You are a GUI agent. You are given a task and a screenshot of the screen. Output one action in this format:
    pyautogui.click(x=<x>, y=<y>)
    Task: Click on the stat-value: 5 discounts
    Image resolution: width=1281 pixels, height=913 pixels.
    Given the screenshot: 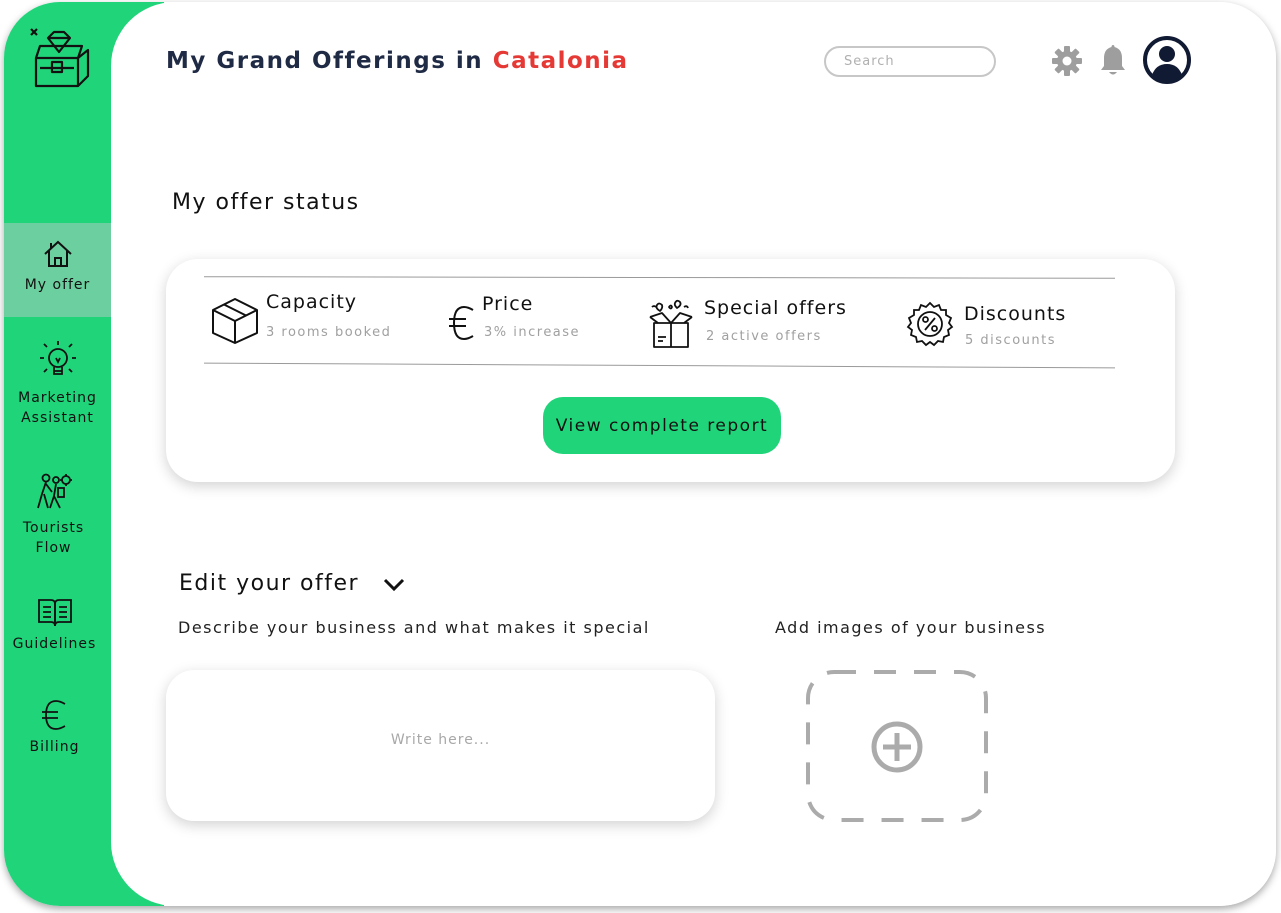 What is the action you would take?
    pyautogui.click(x=1010, y=340)
    